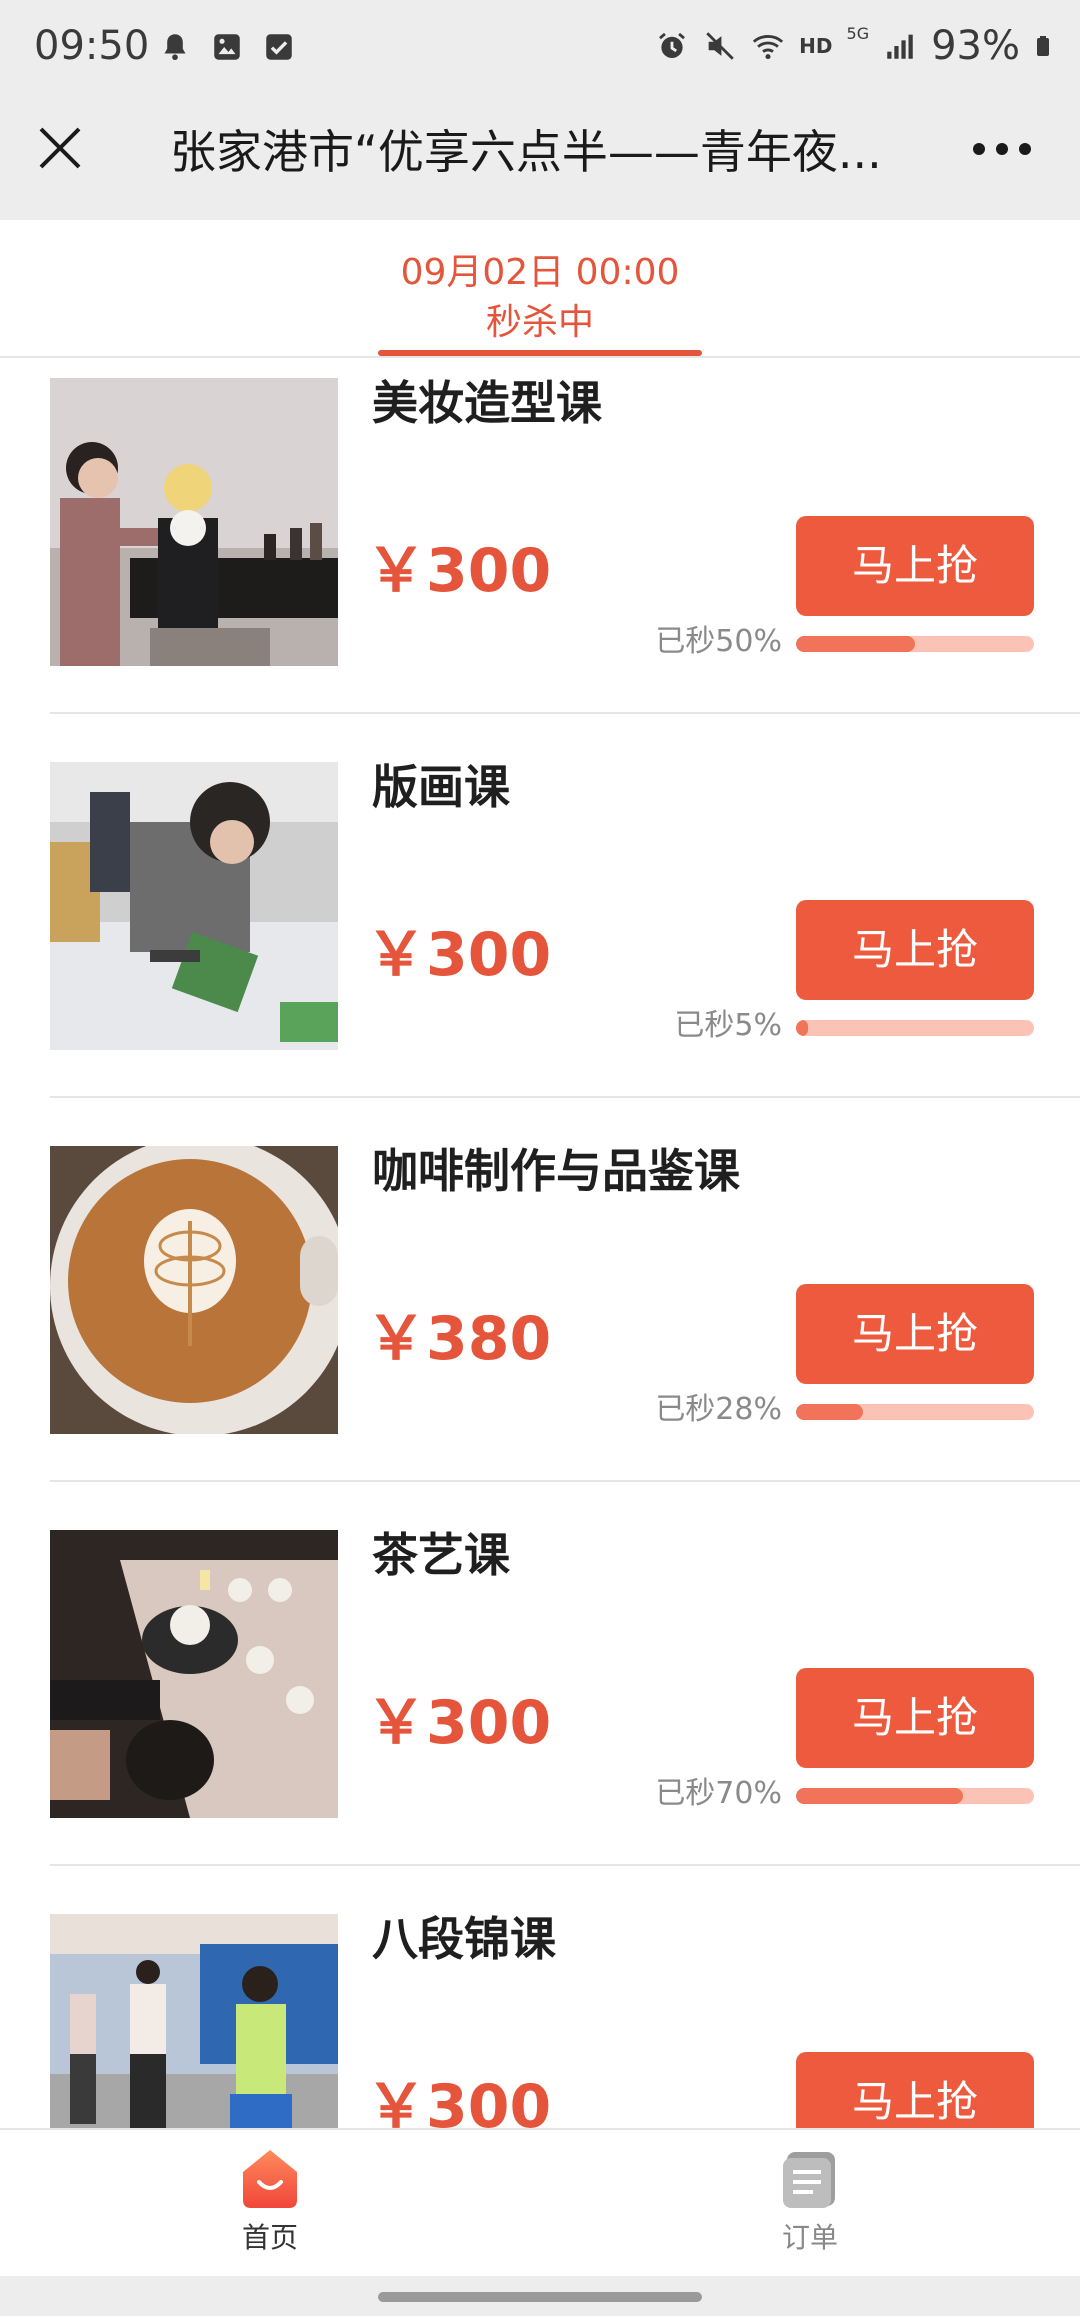 The width and height of the screenshot is (1080, 2316). Describe the element at coordinates (540, 2011) in the screenshot. I see `product-item: 八段锦课 ￥300 马上抢` at that location.